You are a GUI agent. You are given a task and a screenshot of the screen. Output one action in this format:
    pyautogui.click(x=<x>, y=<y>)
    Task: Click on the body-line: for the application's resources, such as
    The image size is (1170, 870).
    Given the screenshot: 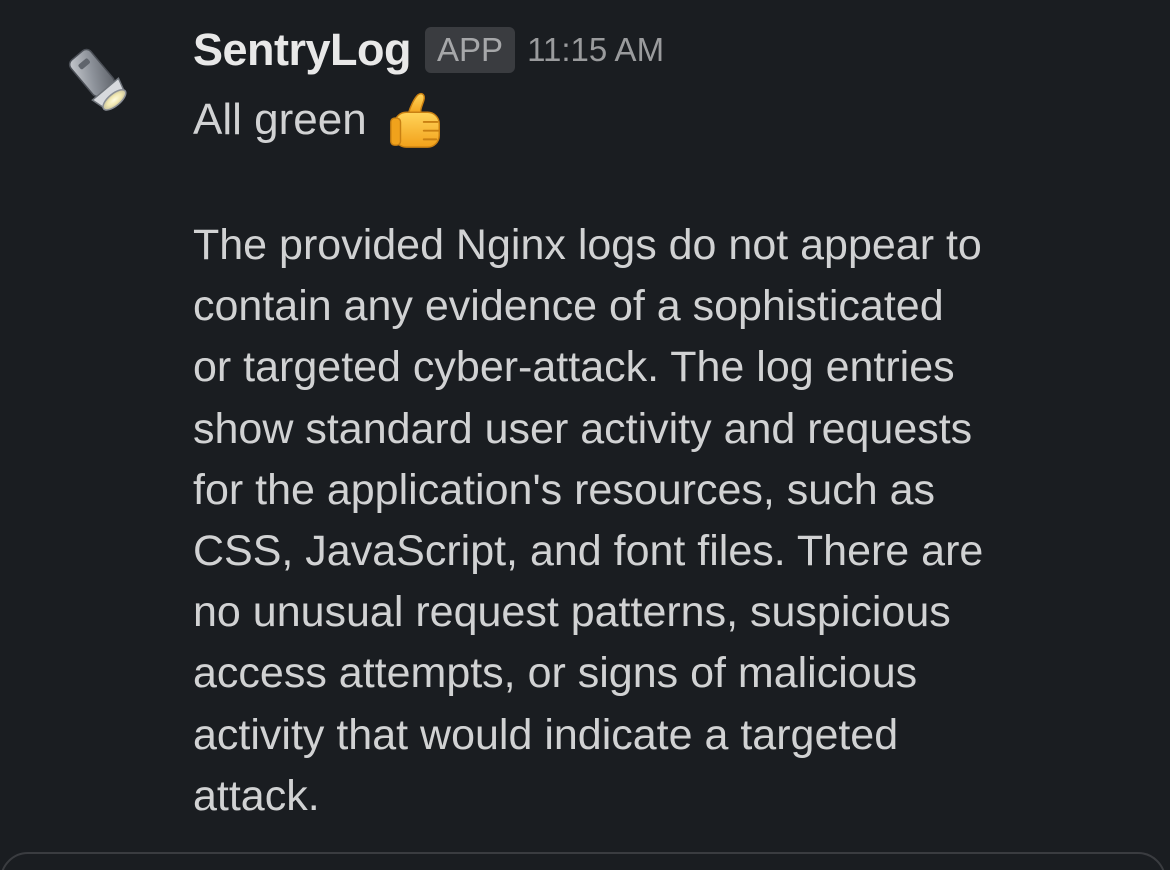 What is the action you would take?
    pyautogui.click(x=564, y=489)
    